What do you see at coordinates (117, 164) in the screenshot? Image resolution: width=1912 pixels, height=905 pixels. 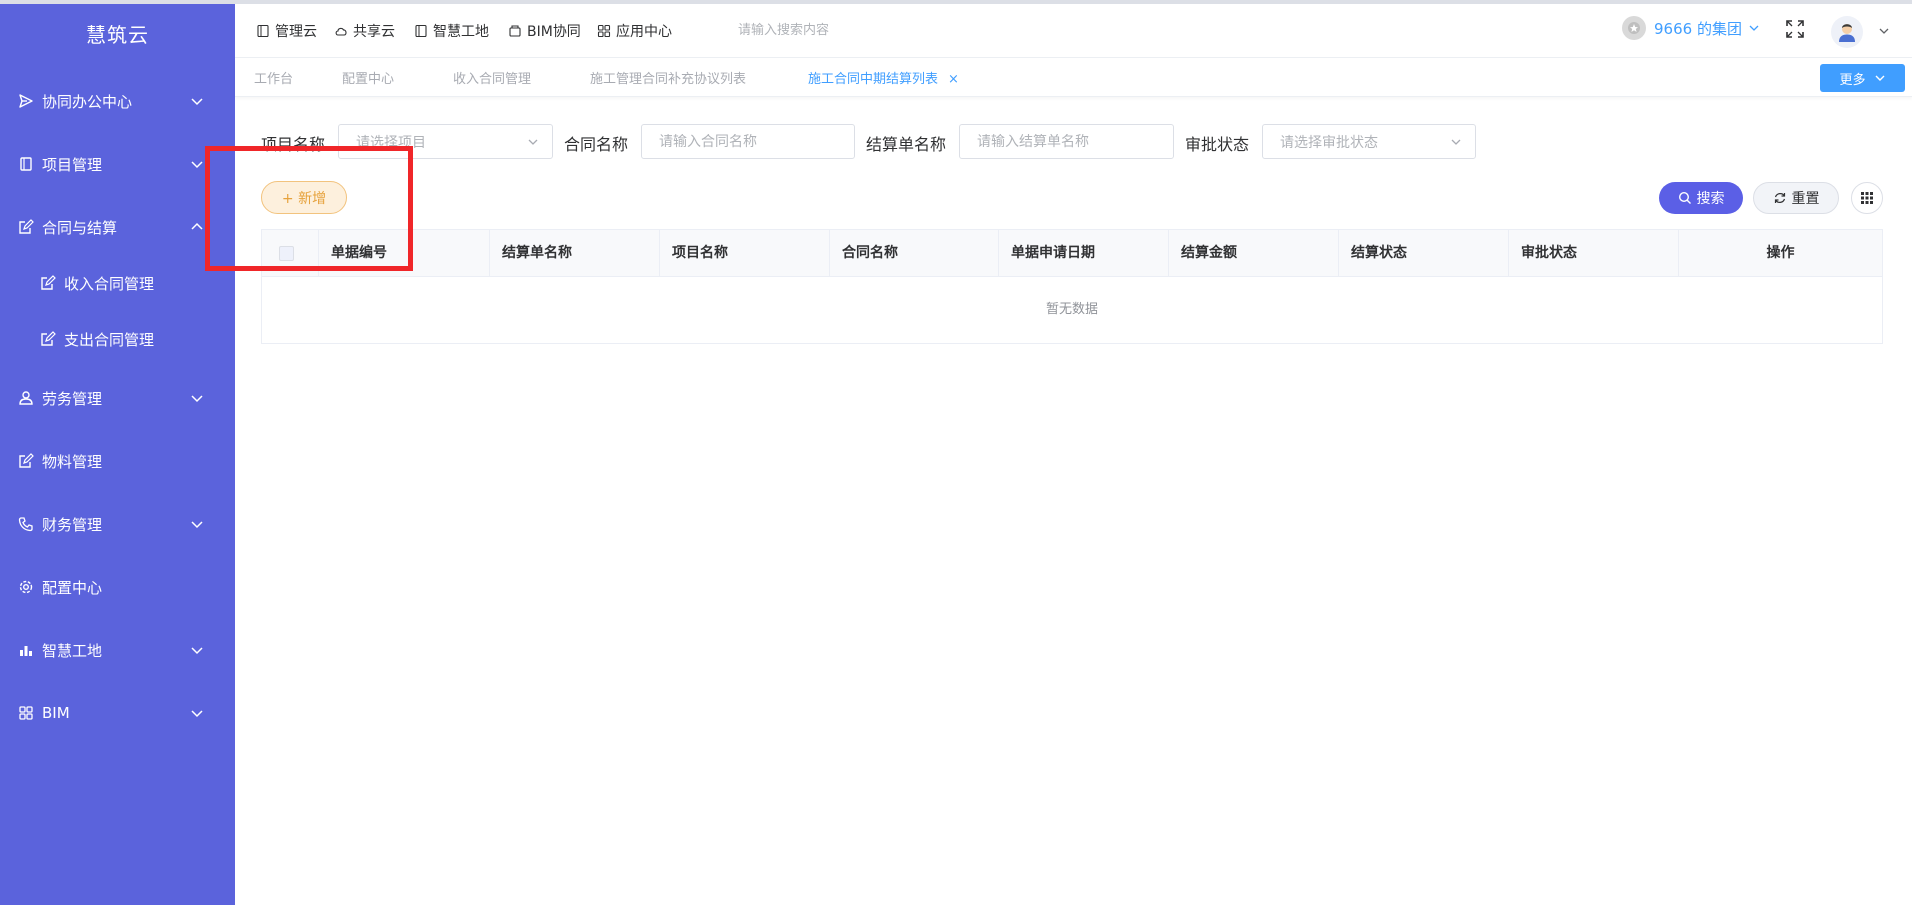 I see `sidebar-item-project-mgmt: 项目管理` at bounding box center [117, 164].